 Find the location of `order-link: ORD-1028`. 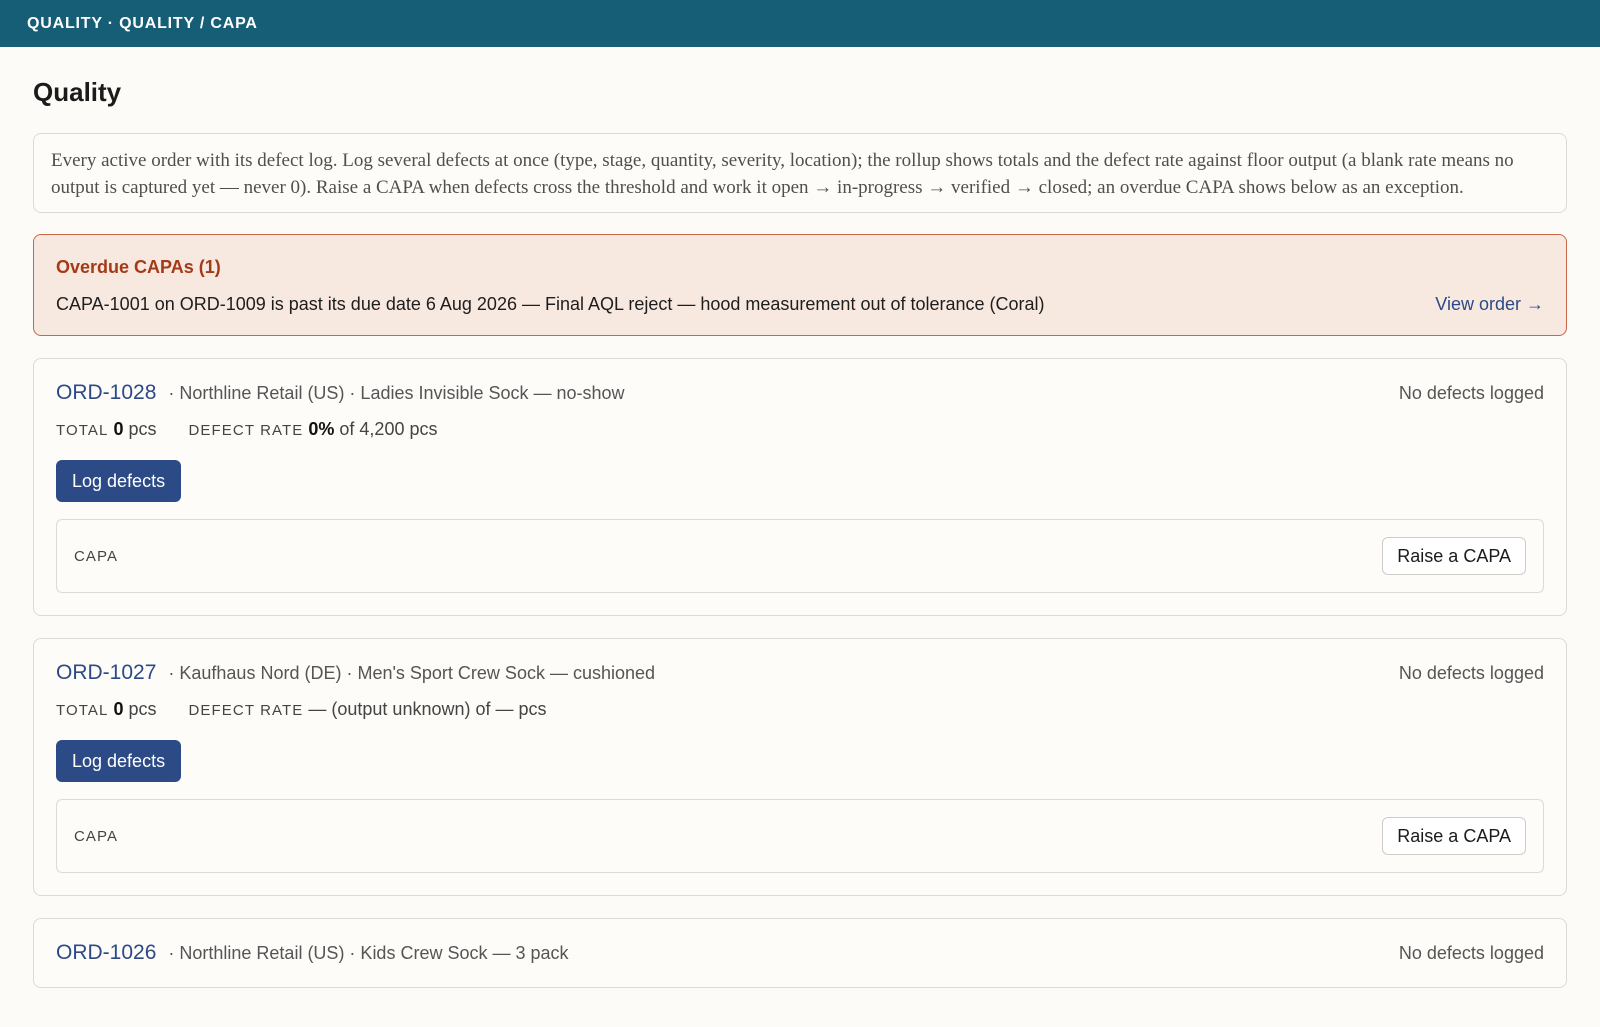

order-link: ORD-1028 is located at coordinates (106, 393).